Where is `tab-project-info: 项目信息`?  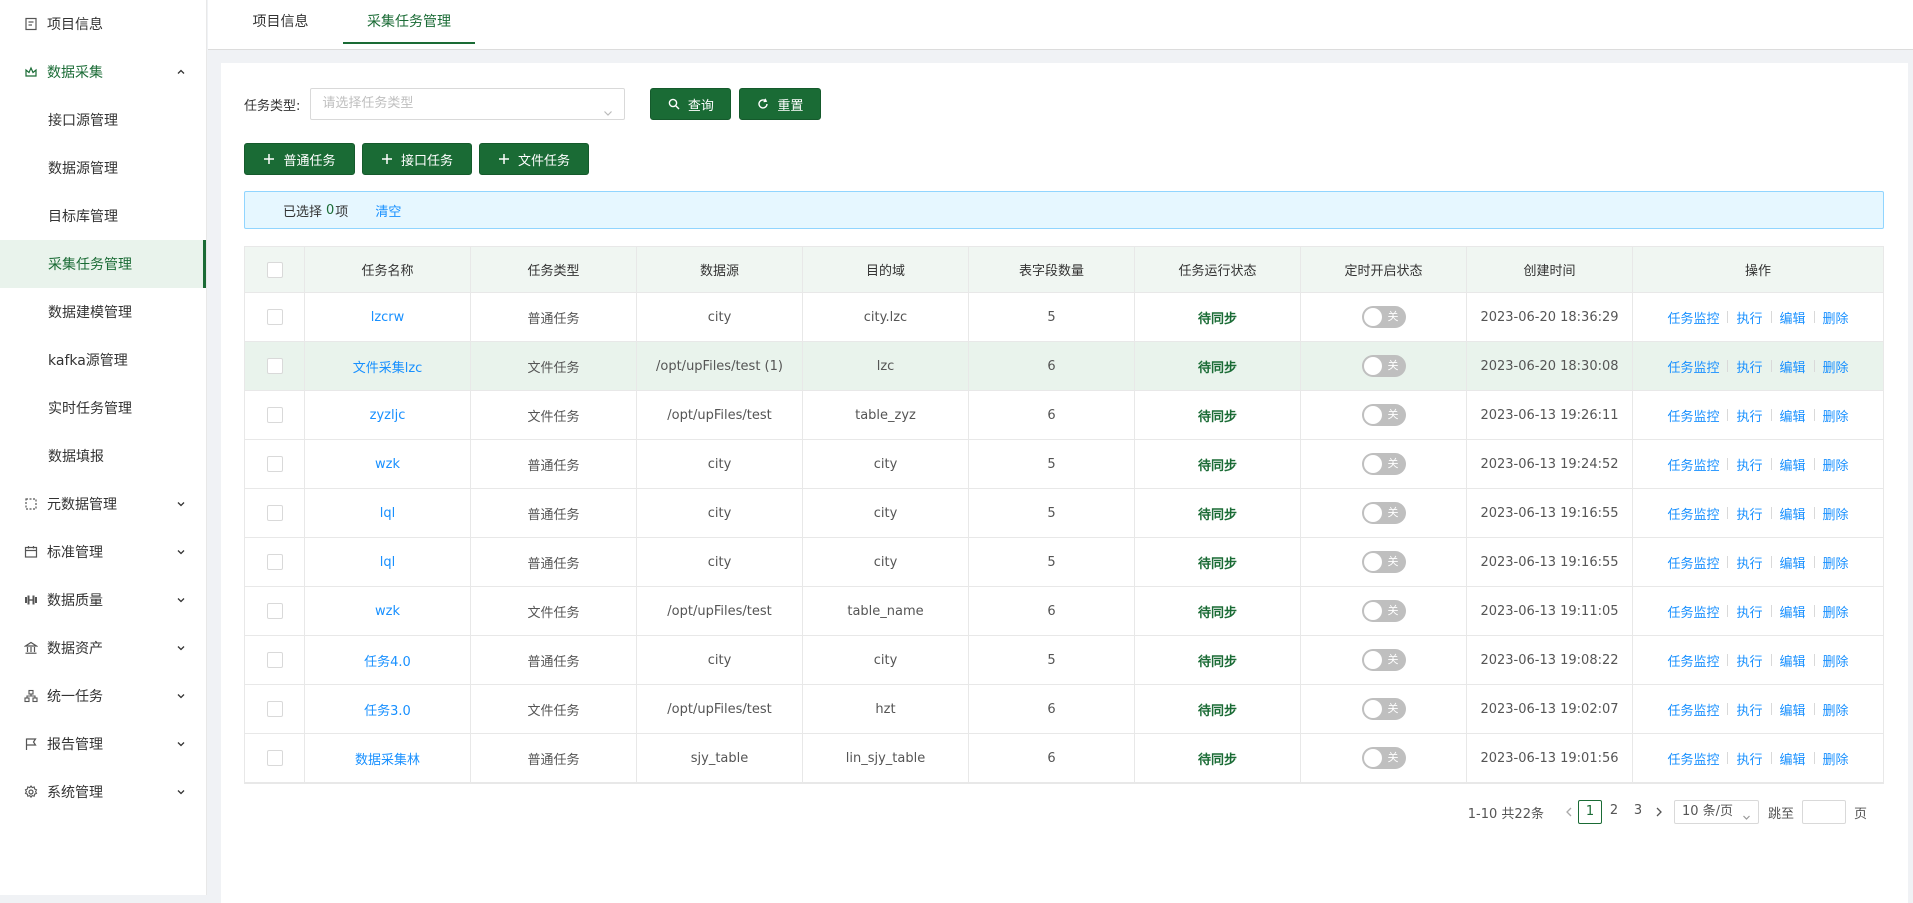 tab-project-info: 项目信息 is located at coordinates (280, 22).